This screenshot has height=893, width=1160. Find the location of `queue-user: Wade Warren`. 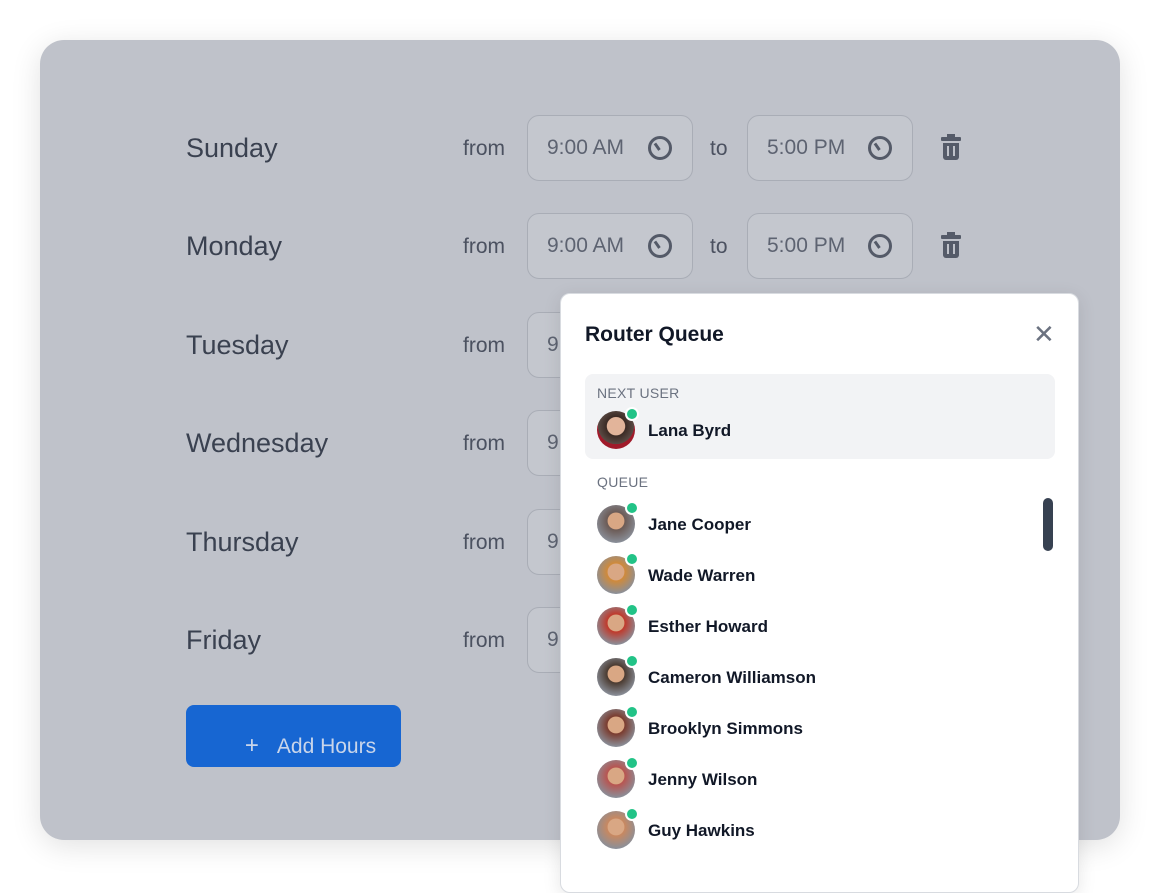

queue-user: Wade Warren is located at coordinates (817, 574).